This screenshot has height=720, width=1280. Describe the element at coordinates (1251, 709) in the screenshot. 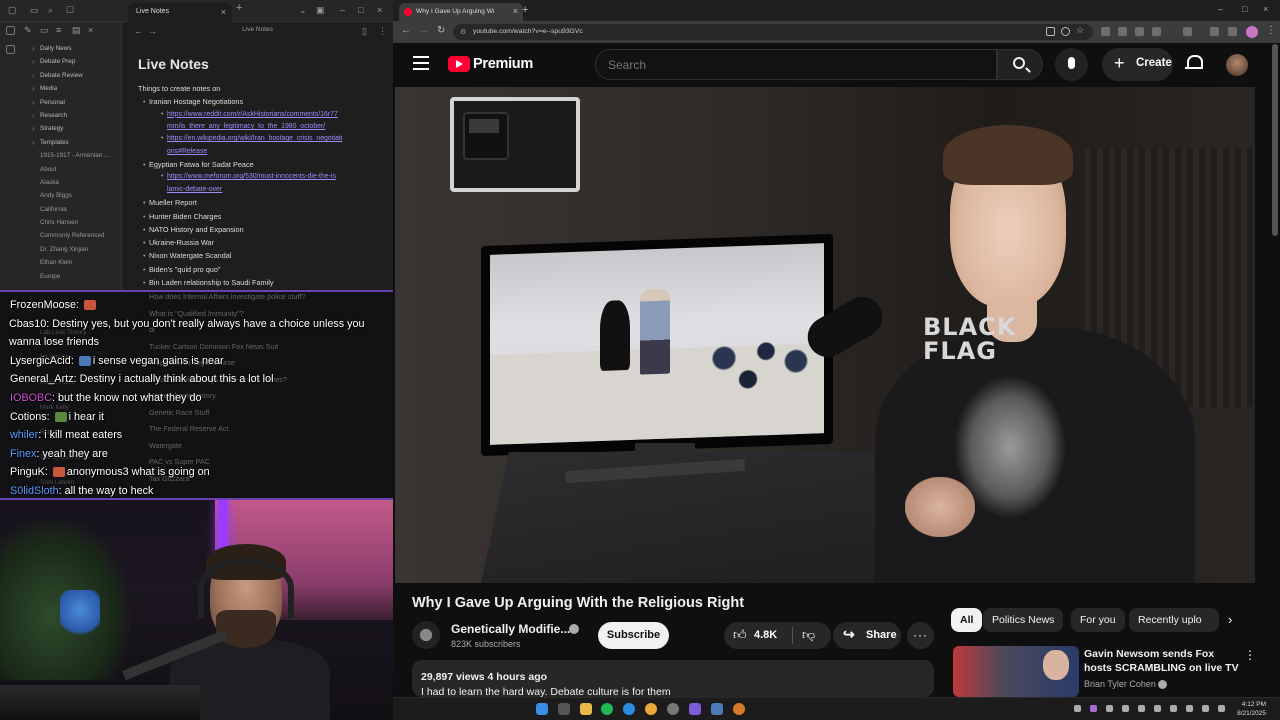

I see `clock: 4:12 PM 8/21/2025` at that location.